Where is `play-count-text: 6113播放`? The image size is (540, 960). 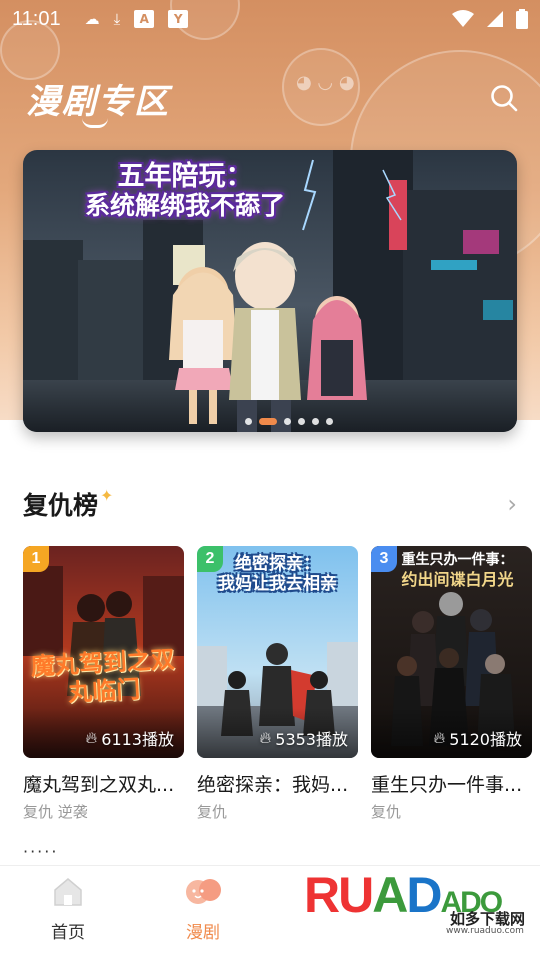
play-count-text: 6113播放 is located at coordinates (137, 739).